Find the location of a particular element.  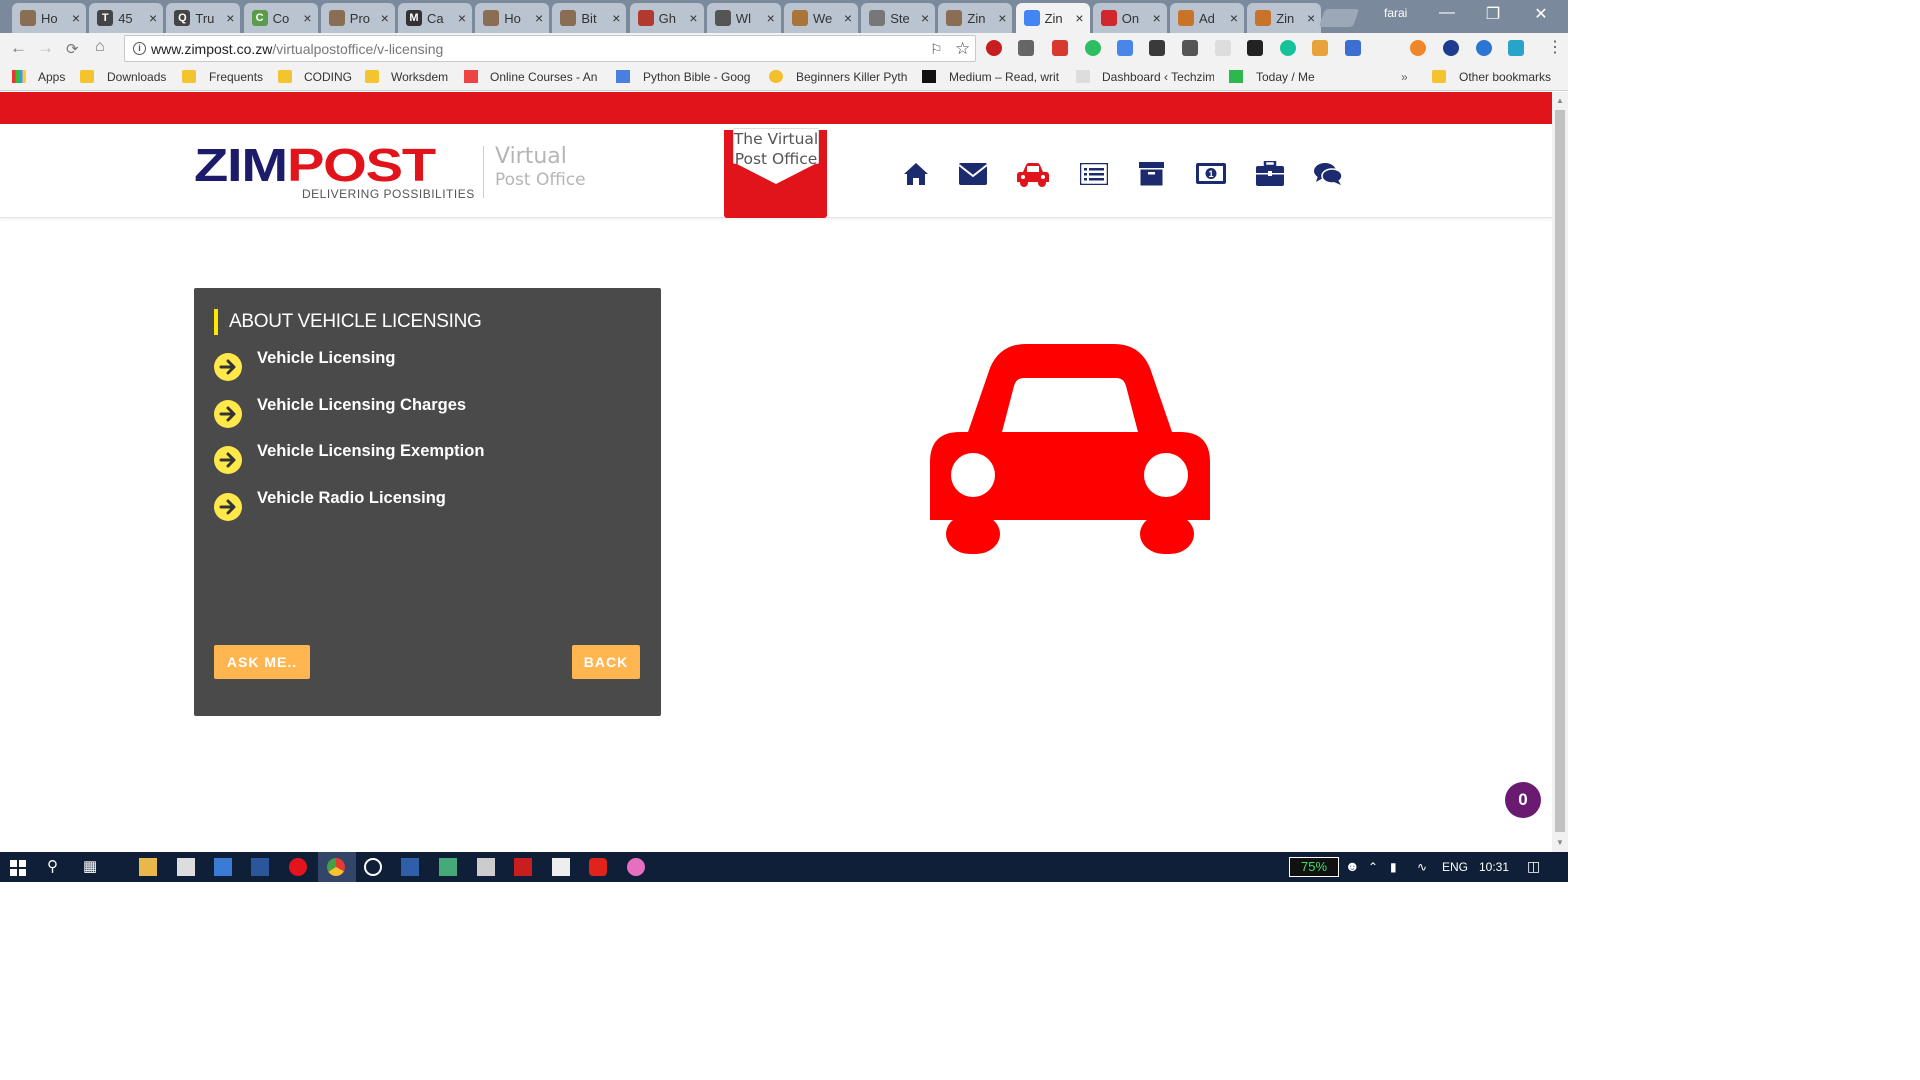

extension-youtube-icon is located at coordinates (994, 48).